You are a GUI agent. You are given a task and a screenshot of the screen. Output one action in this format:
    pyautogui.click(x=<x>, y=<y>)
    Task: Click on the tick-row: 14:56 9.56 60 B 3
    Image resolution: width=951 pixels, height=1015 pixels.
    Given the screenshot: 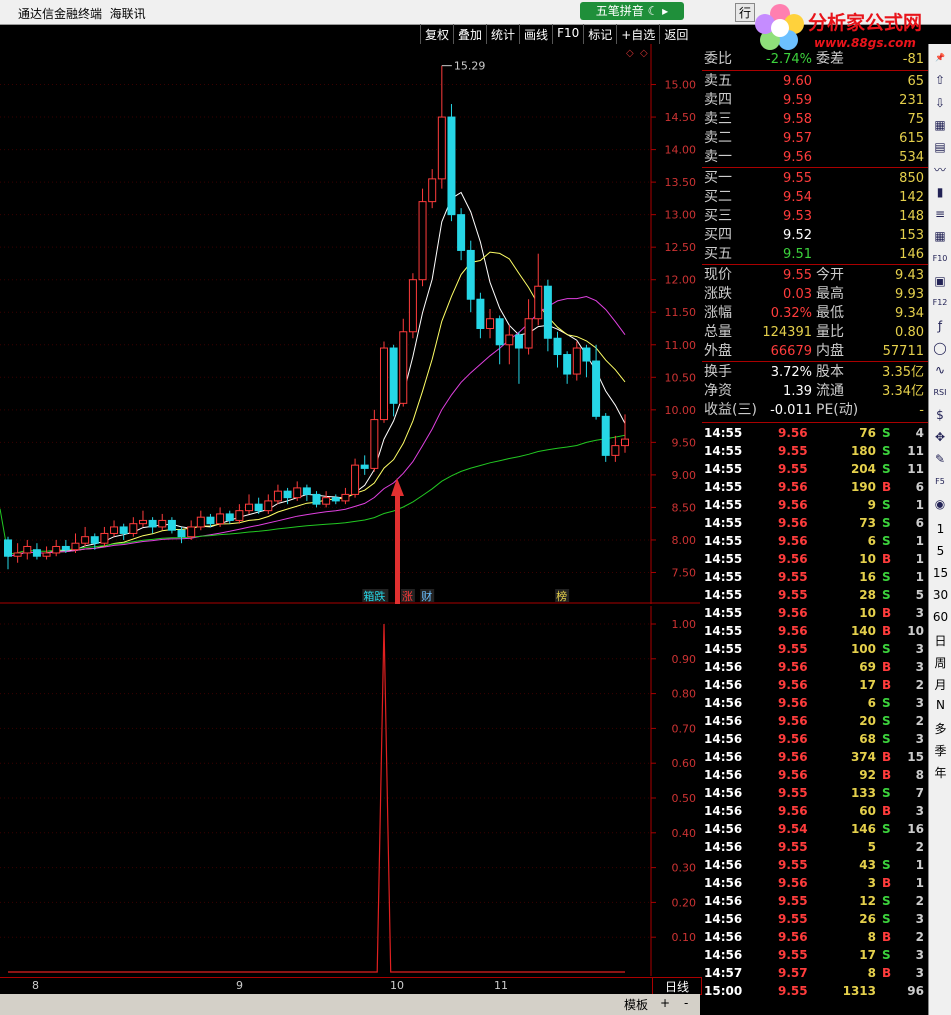 What is the action you would take?
    pyautogui.click(x=815, y=811)
    